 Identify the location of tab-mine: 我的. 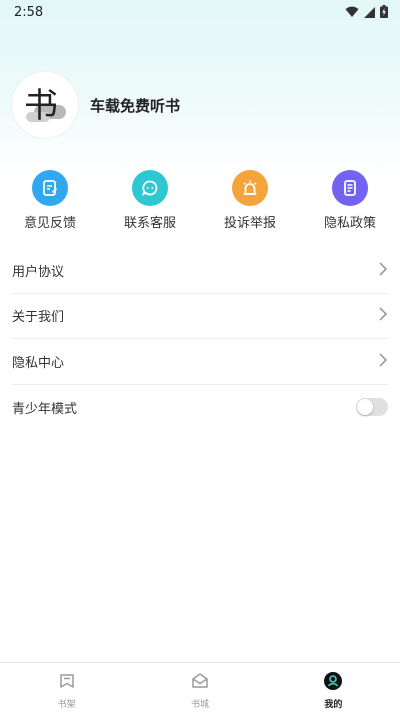
(333, 687).